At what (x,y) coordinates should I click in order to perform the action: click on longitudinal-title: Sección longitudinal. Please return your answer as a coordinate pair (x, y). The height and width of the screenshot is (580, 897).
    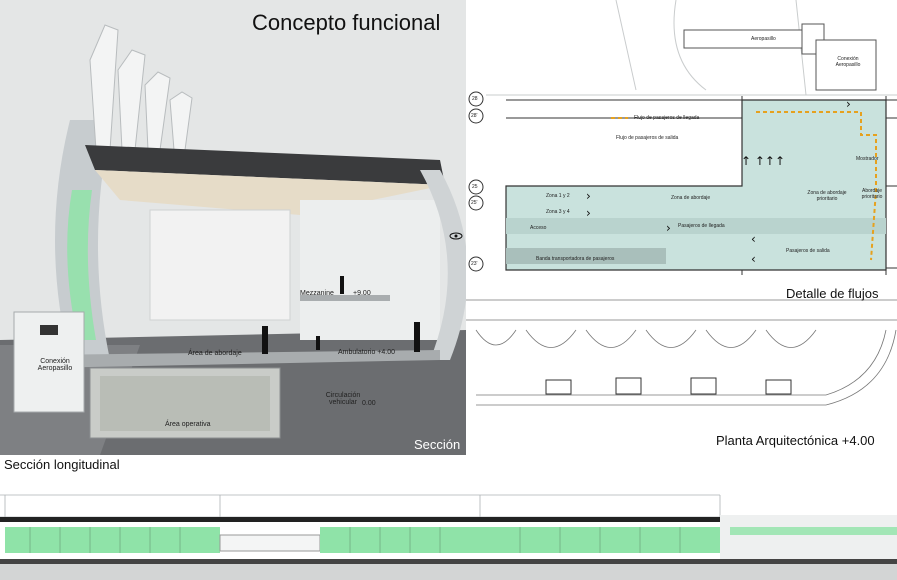
    Looking at the image, I should click on (62, 464).